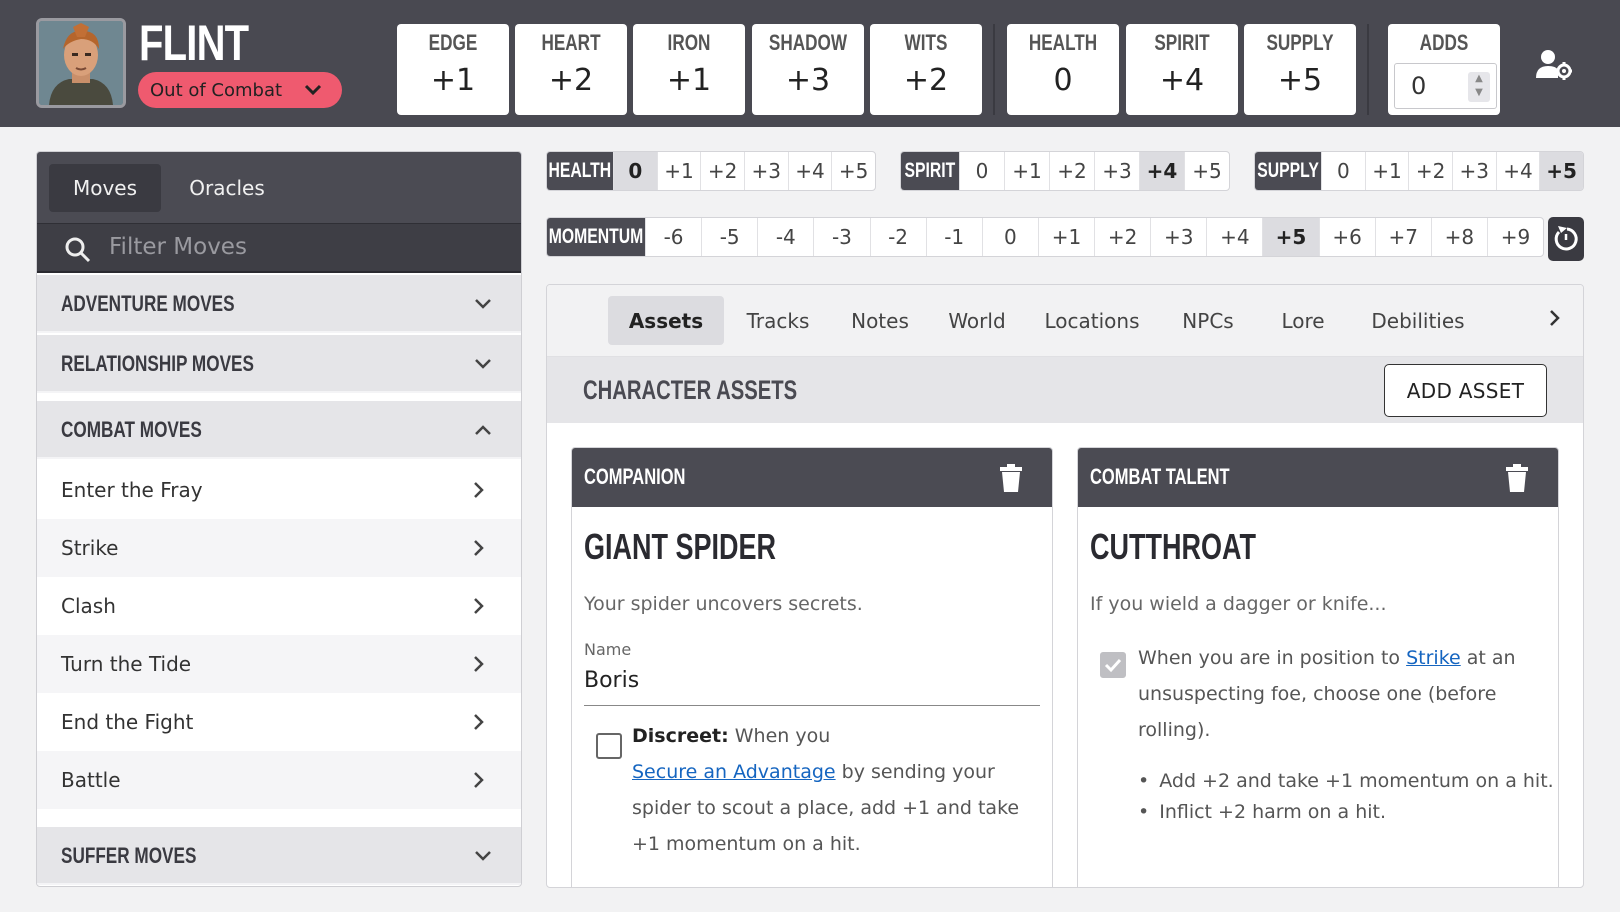 The width and height of the screenshot is (1620, 912). I want to click on momentum-value-cell: -6, so click(673, 237).